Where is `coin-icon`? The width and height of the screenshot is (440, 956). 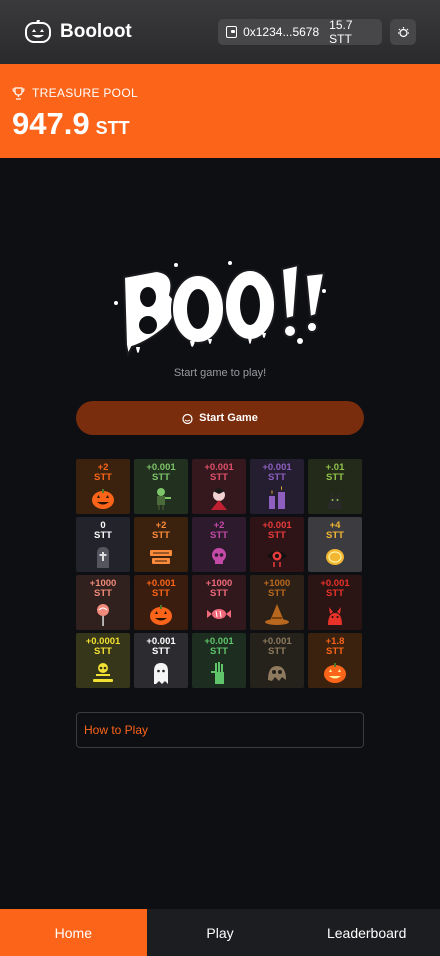
coin-icon is located at coordinates (335, 556).